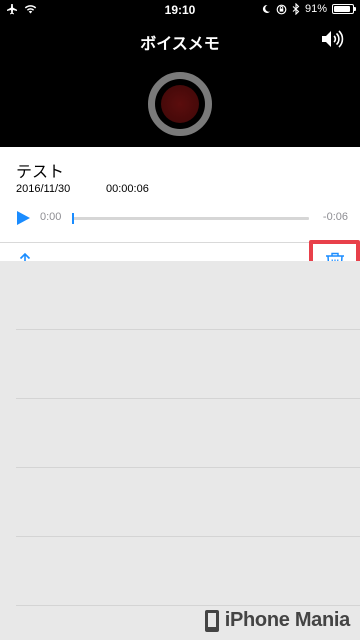 The image size is (360, 640). Describe the element at coordinates (287, 620) in the screenshot. I see `watermark-text: iPhone Mania` at that location.